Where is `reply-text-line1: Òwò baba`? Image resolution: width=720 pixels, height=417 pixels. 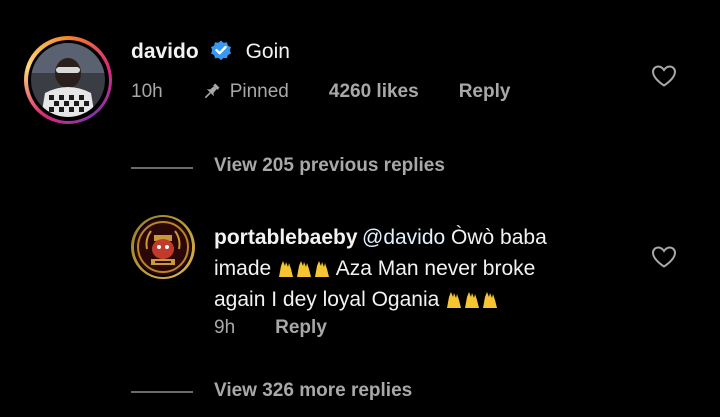 reply-text-line1: Òwò baba is located at coordinates (496, 237).